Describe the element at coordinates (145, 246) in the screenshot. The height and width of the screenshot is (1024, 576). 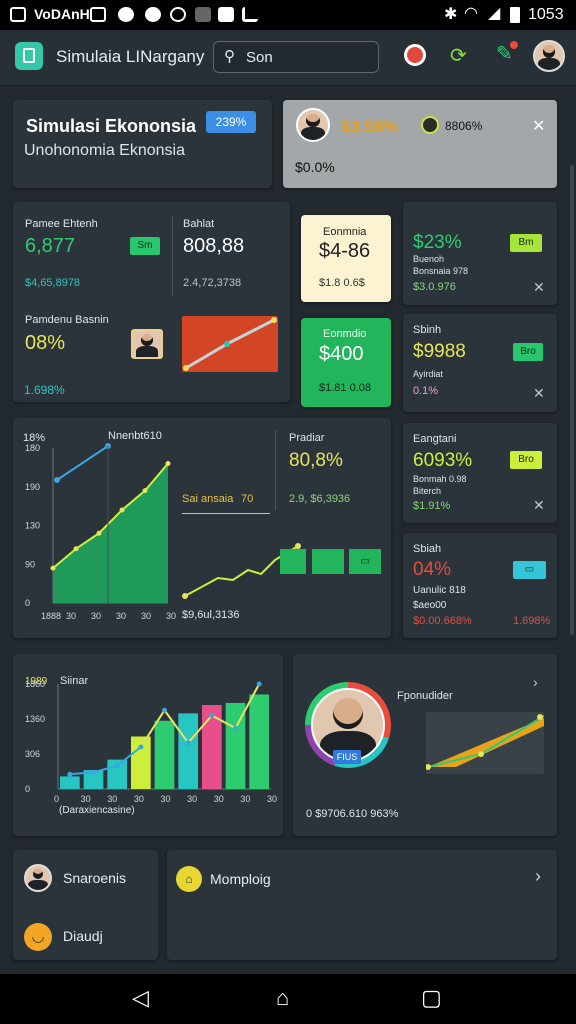
I see `metric-1-button: Sm` at that location.